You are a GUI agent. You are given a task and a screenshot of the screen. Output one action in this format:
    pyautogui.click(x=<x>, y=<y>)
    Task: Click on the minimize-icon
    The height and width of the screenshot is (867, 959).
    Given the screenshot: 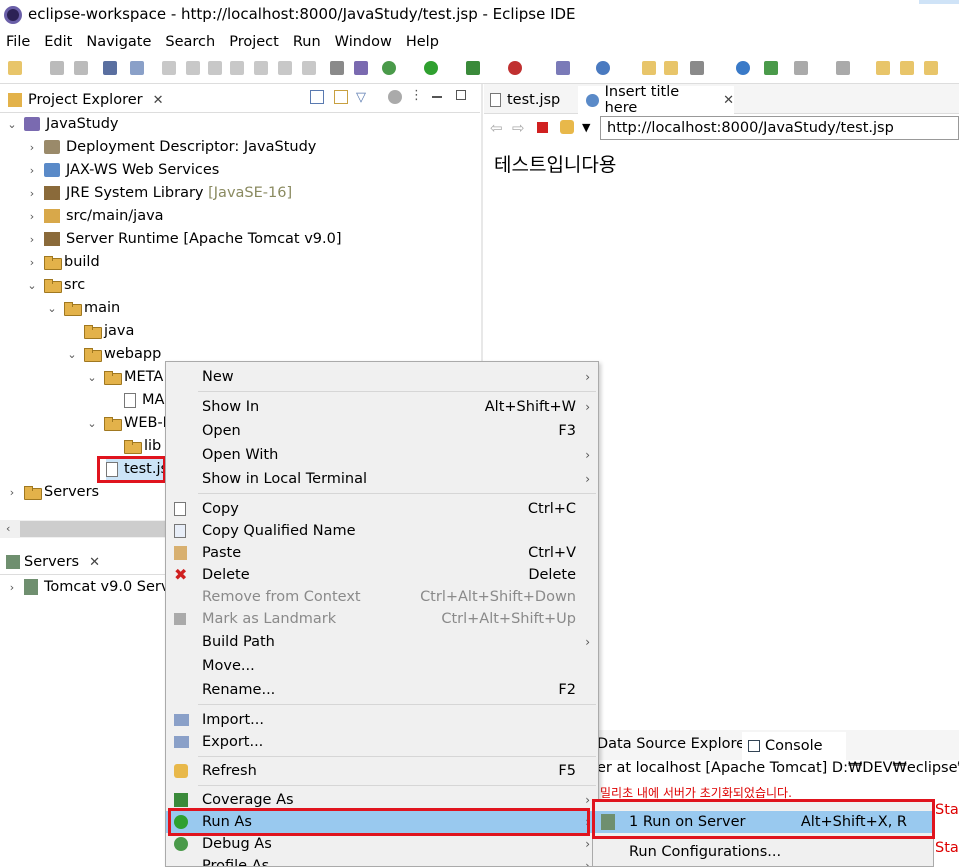 What is the action you would take?
    pyautogui.click(x=437, y=97)
    